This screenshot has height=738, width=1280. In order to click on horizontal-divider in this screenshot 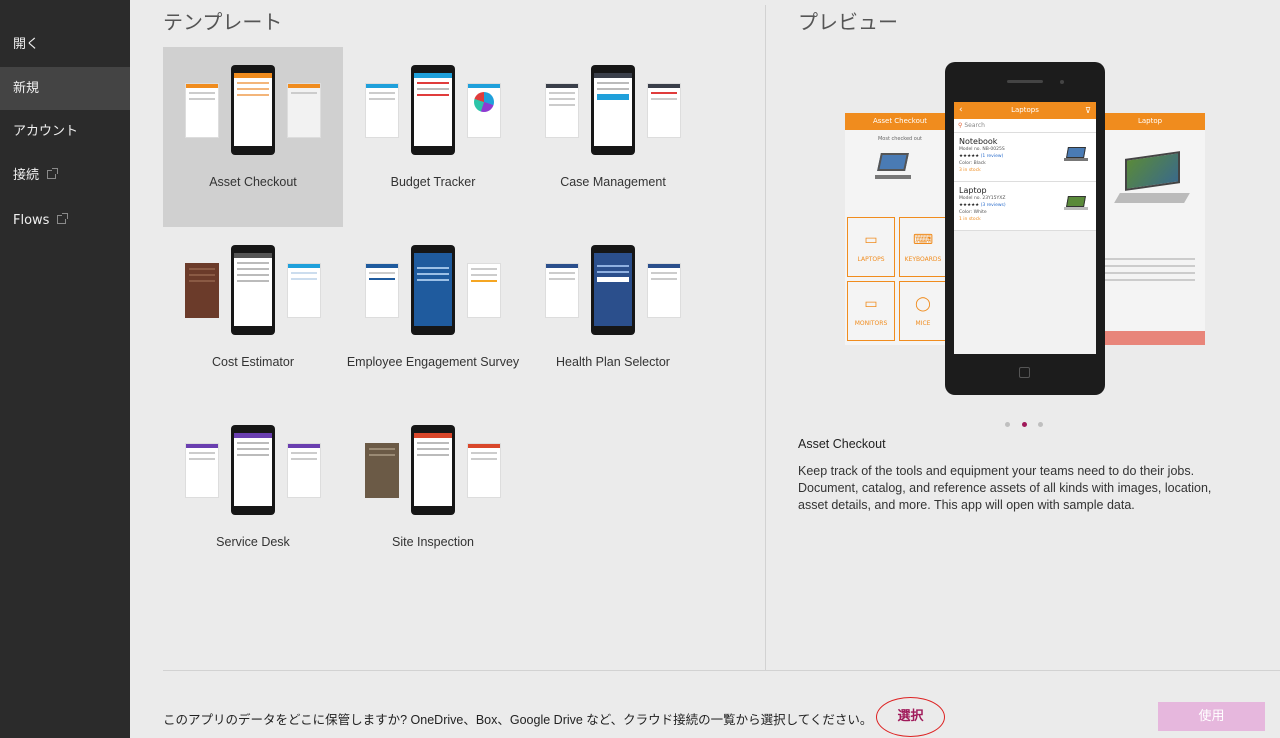, I will do `click(721, 670)`.